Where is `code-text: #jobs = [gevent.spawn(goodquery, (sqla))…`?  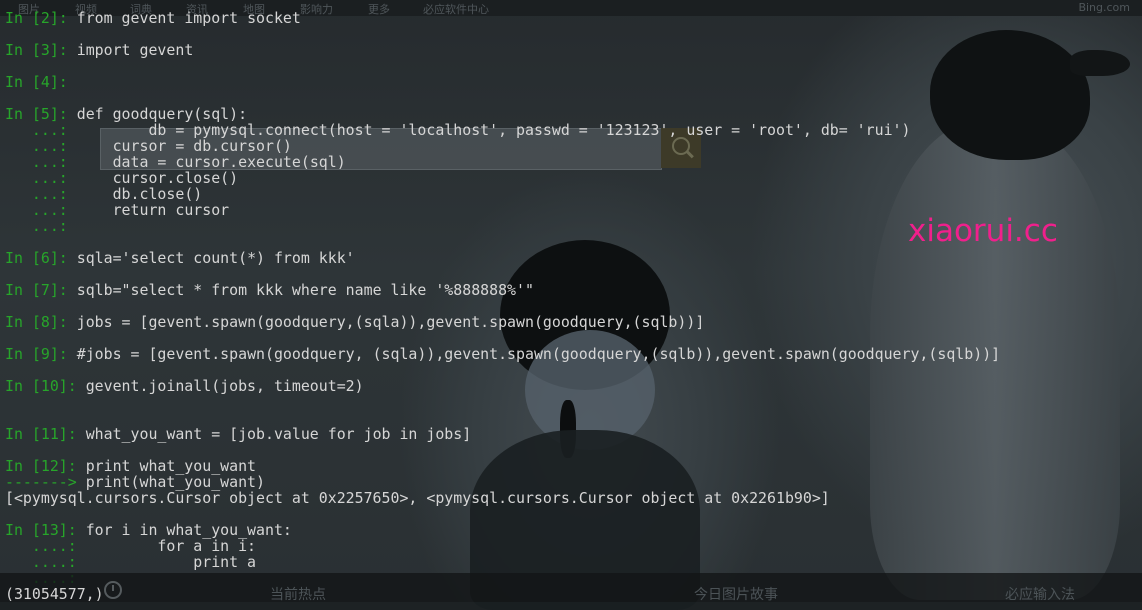
code-text: #jobs = [gevent.spawn(goodquery, (sqla))… is located at coordinates (538, 354).